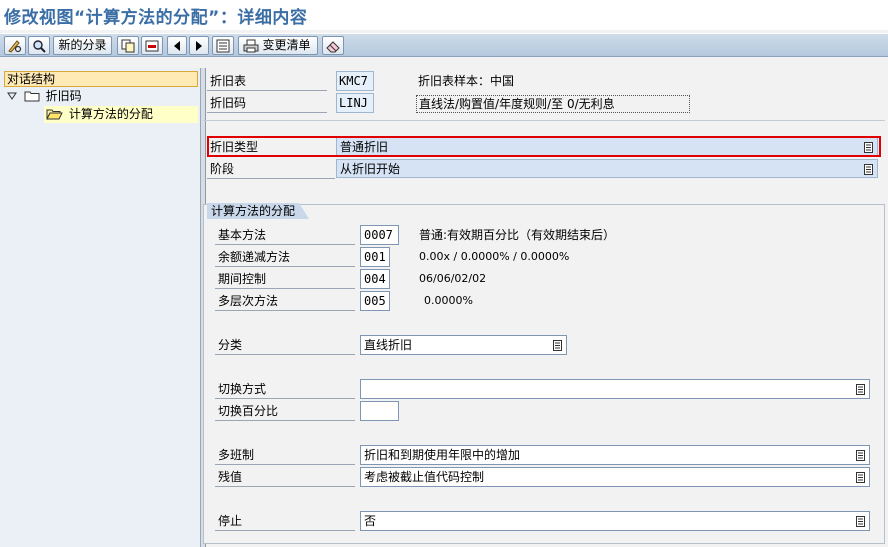 The width and height of the screenshot is (888, 547). What do you see at coordinates (285, 279) in the screenshot?
I see `period-control-label: 期间控制` at bounding box center [285, 279].